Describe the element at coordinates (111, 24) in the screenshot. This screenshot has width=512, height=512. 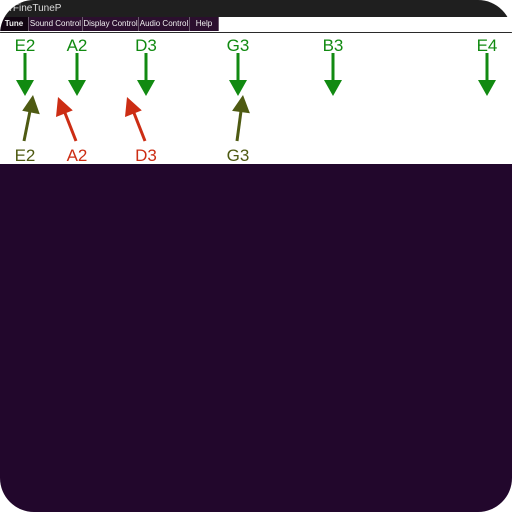
I see `tab-display-control: Display Control` at that location.